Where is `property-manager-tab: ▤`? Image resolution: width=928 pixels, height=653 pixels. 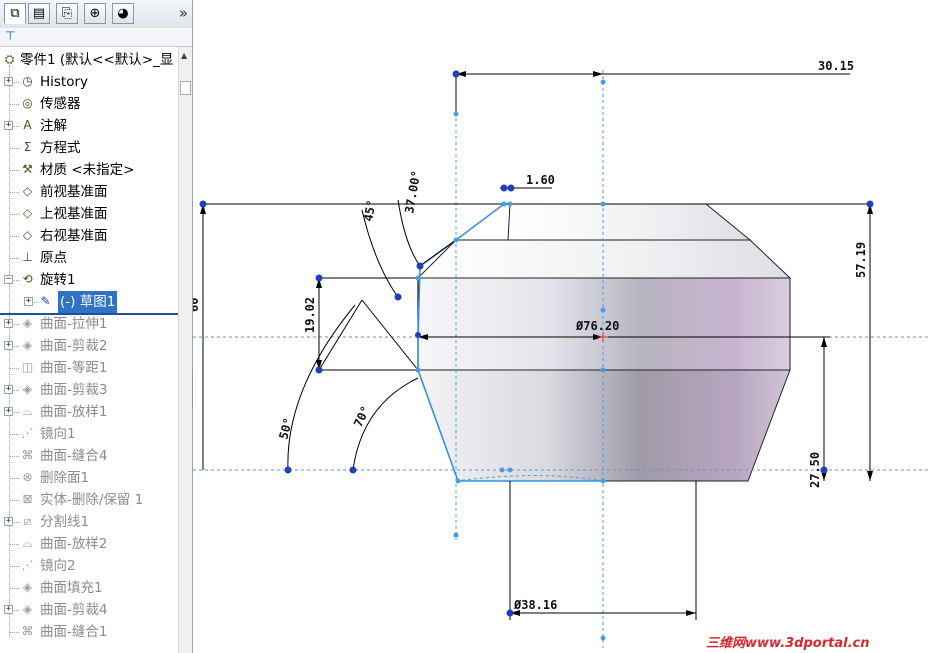
property-manager-tab: ▤ is located at coordinates (39, 13).